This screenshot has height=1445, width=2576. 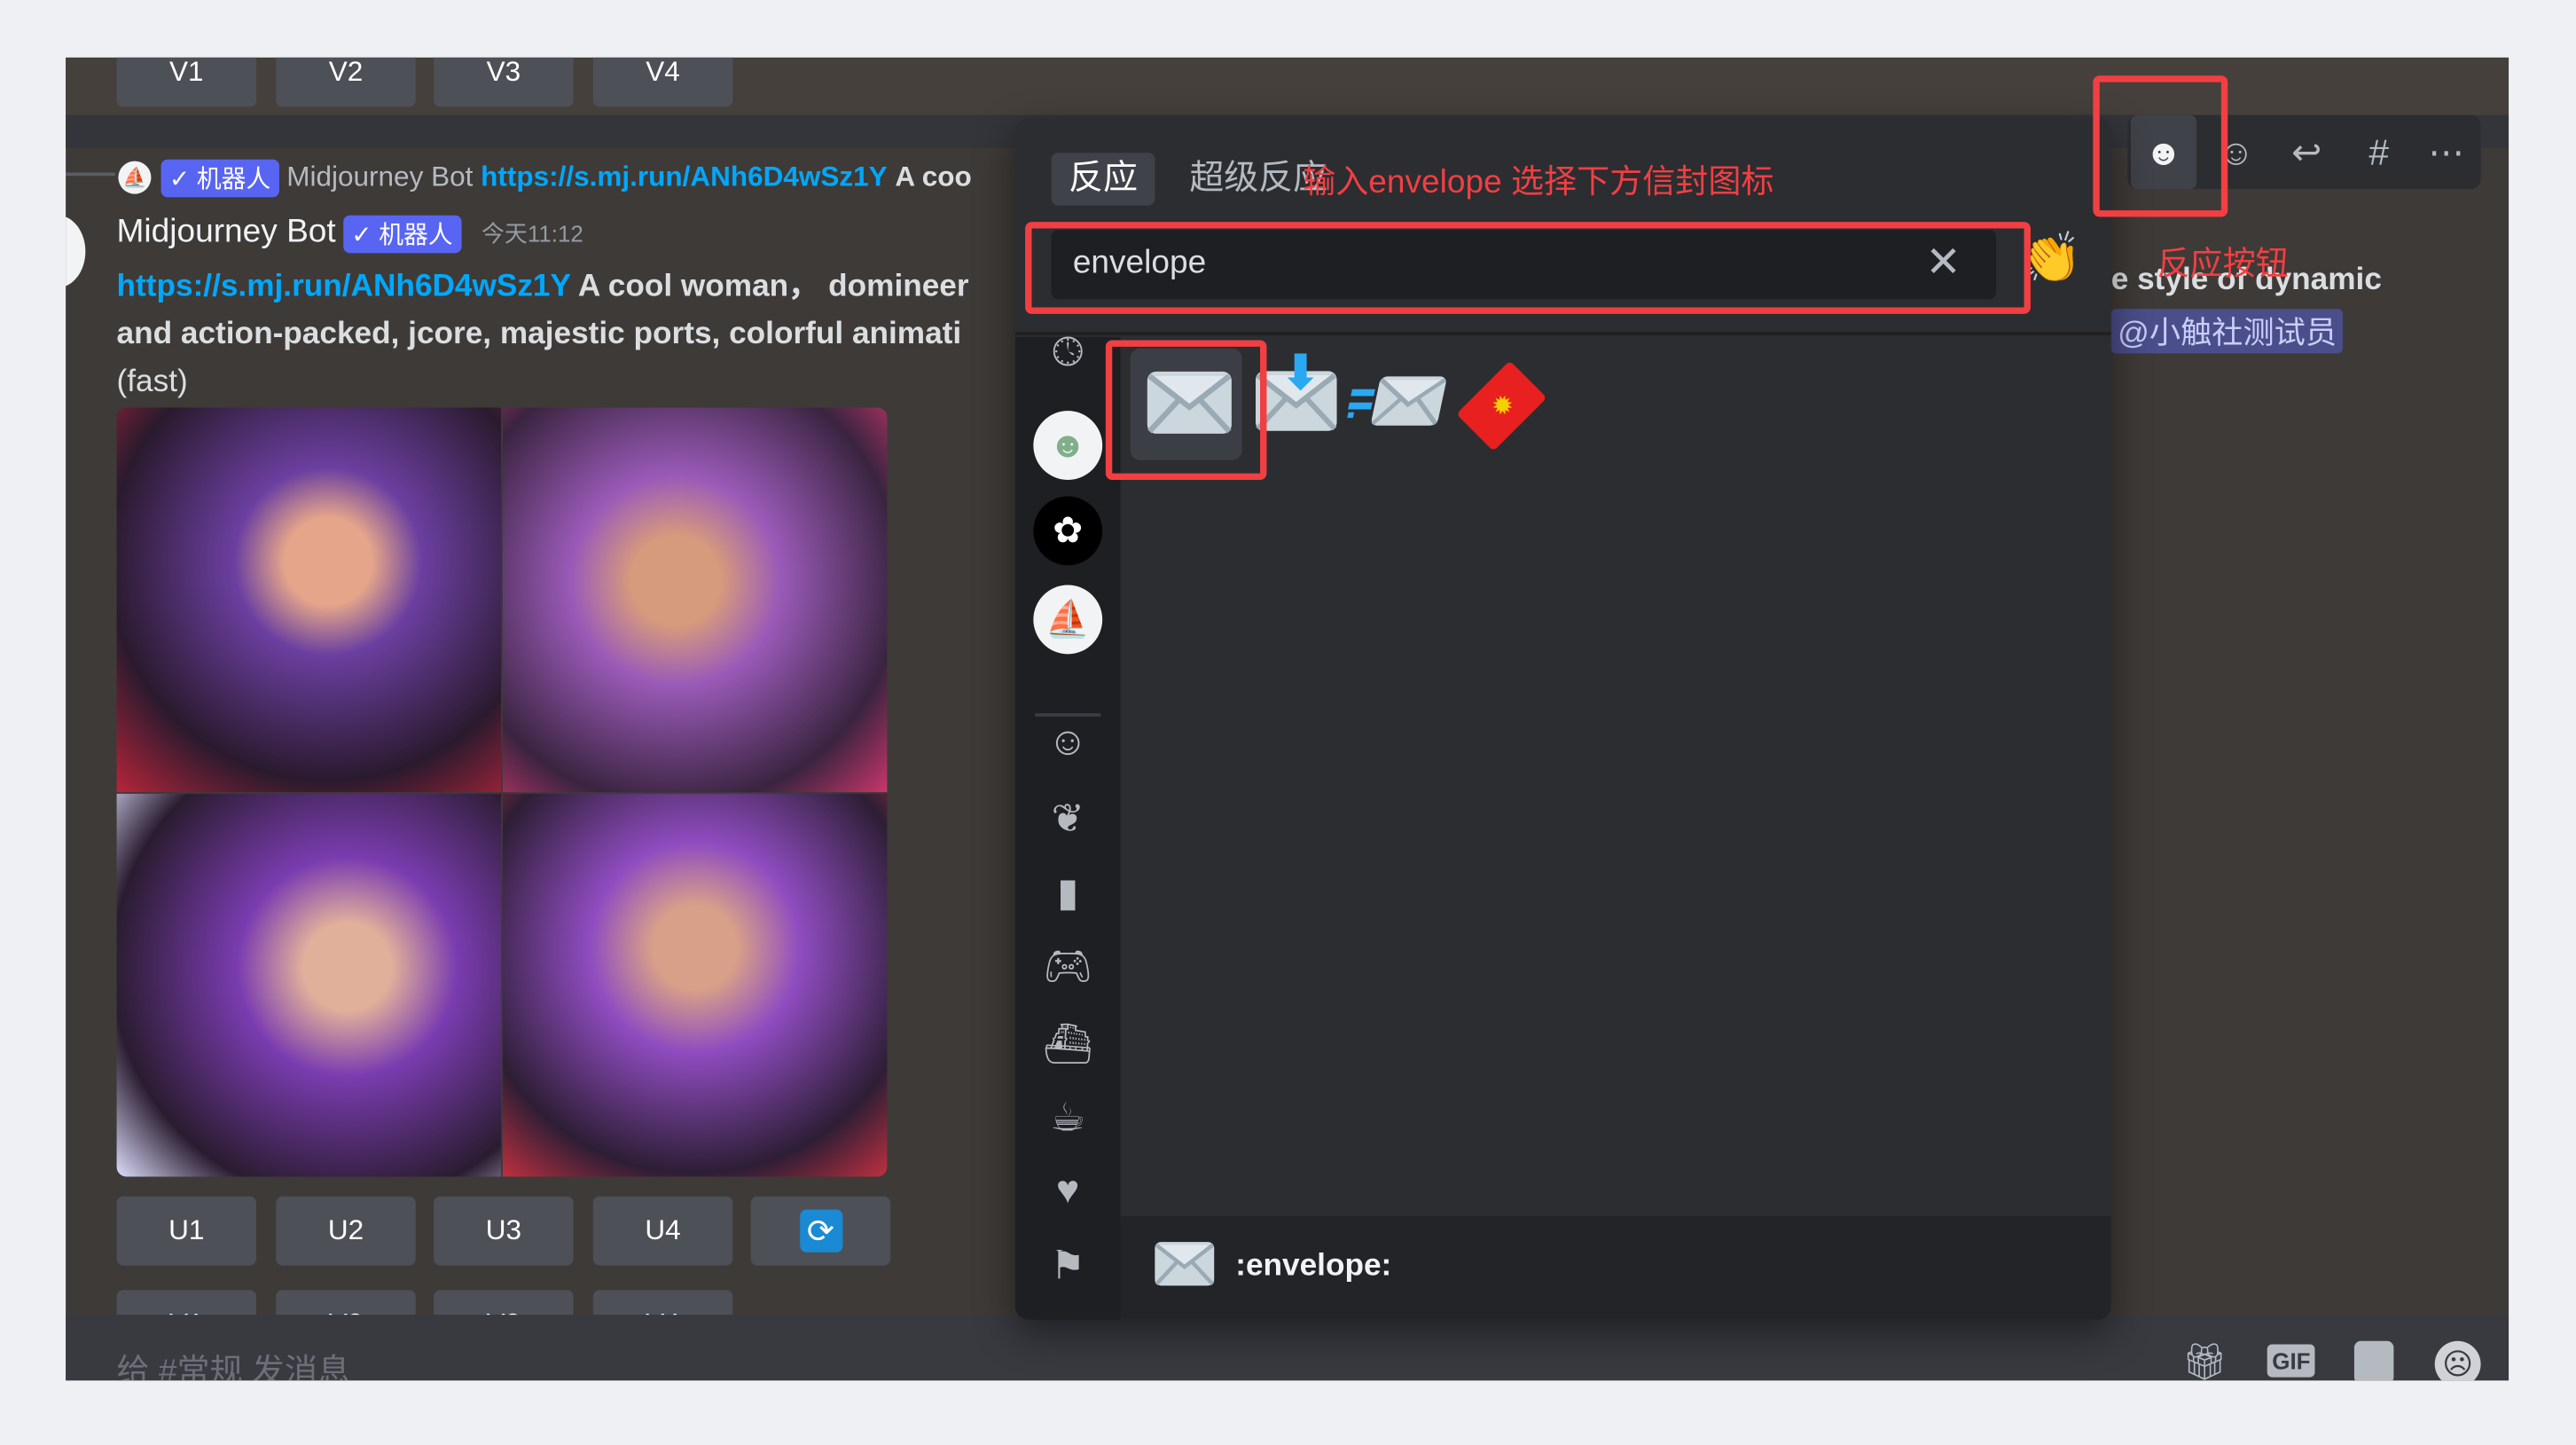 I want to click on sticker-icon, so click(x=2373, y=1360).